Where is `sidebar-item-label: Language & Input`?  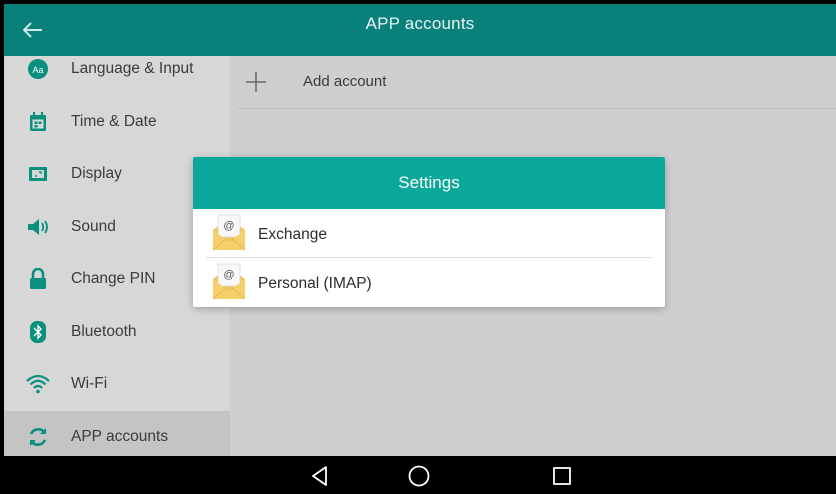
sidebar-item-label: Language & Input is located at coordinates (132, 69).